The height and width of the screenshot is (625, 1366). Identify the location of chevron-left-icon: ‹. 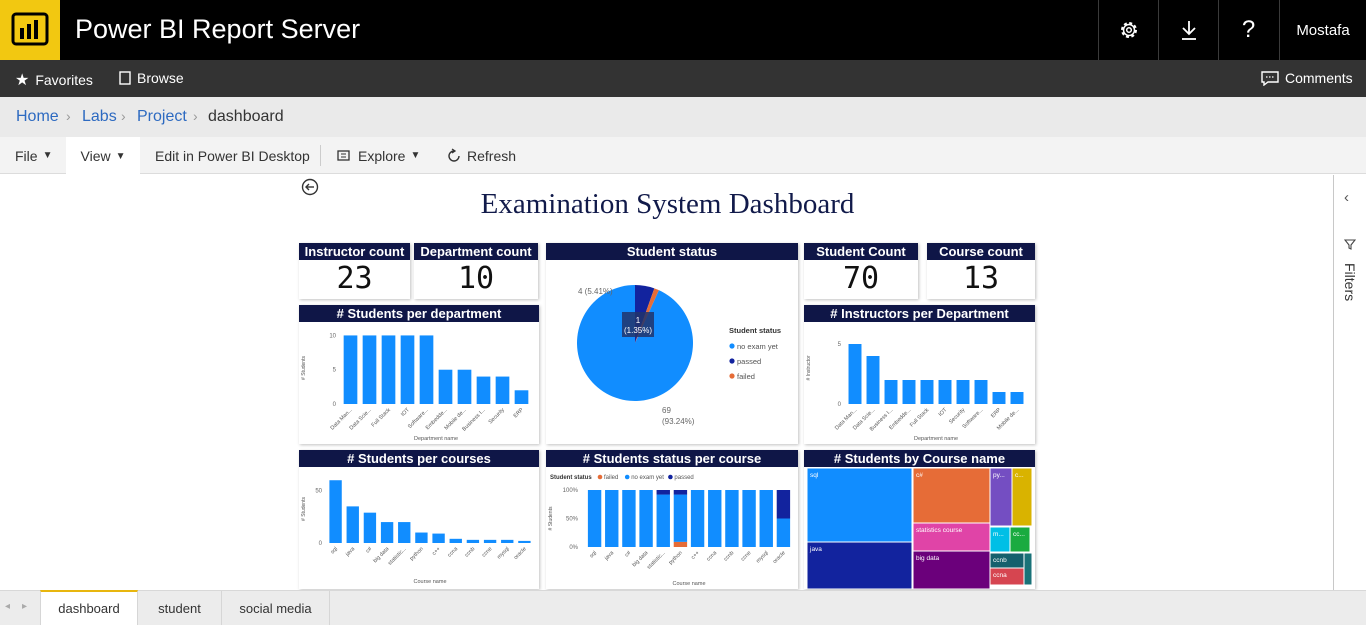
(1346, 197).